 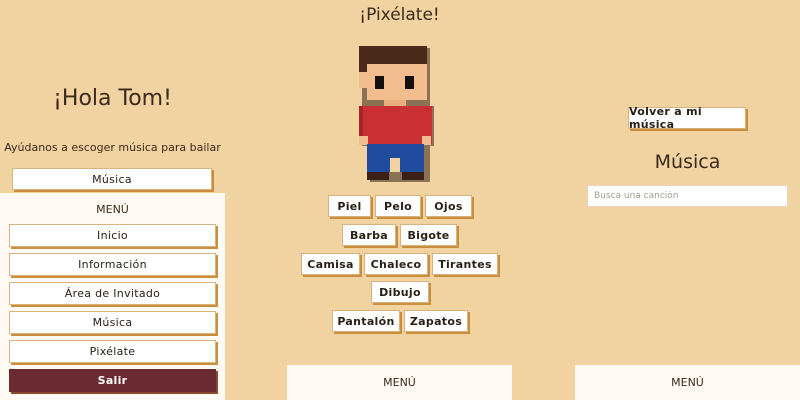 What do you see at coordinates (363, 140) in the screenshot?
I see `avatar-hand-left` at bounding box center [363, 140].